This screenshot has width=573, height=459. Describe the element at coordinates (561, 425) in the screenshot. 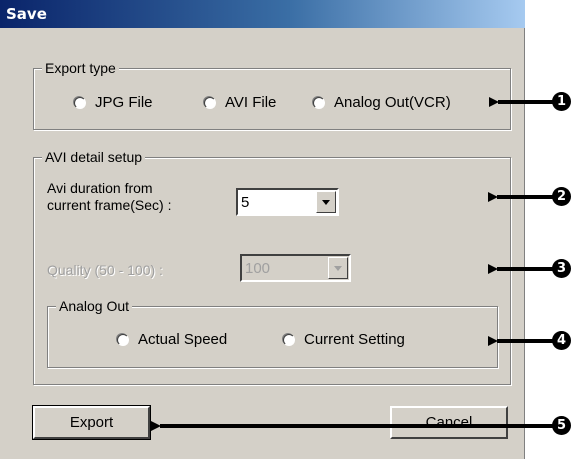

I see `callout-badge-5: 5` at that location.